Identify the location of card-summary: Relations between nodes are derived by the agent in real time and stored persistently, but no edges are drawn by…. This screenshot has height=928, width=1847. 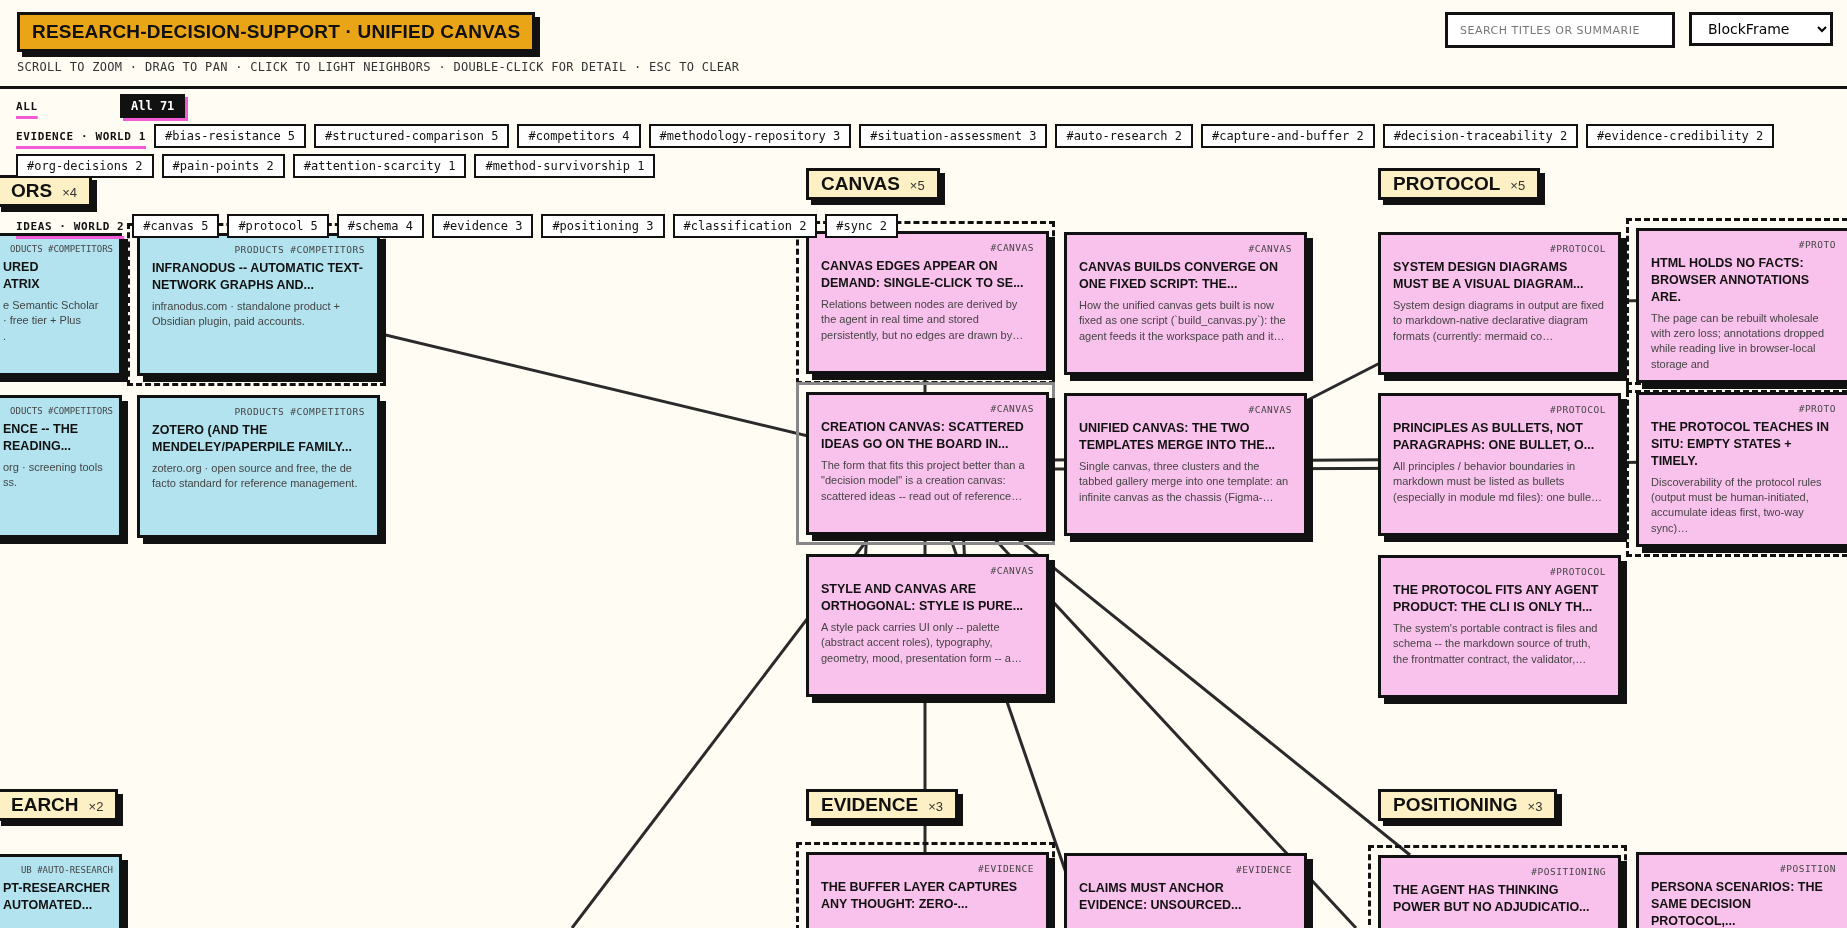
(923, 319).